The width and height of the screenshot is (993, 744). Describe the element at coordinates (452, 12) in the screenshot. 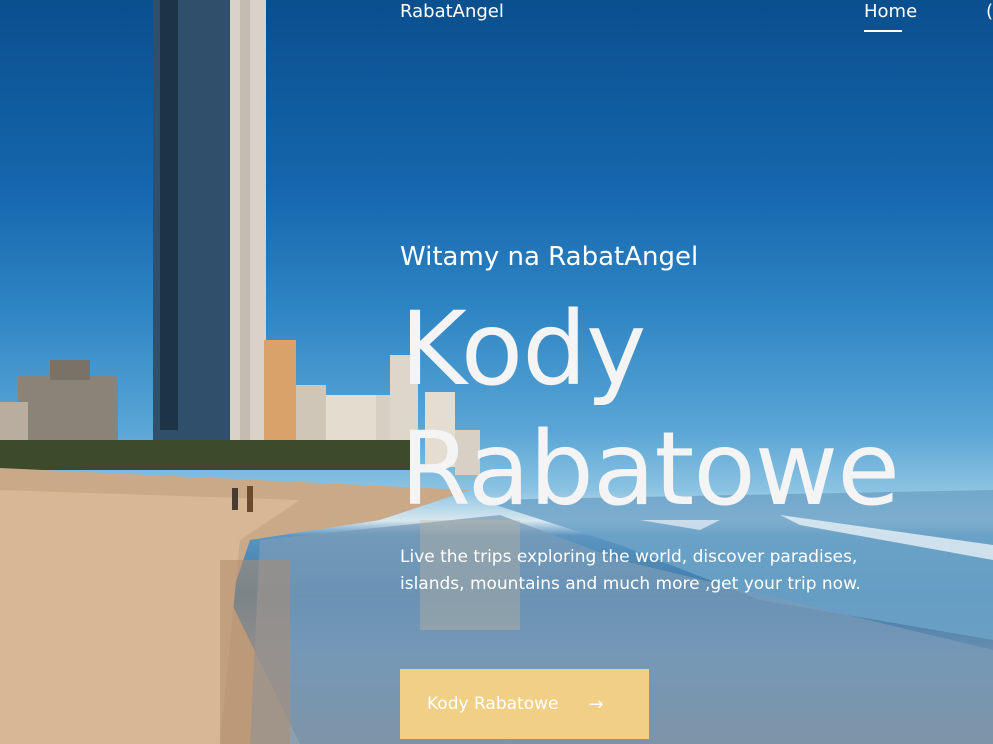

I see `brand-logo: RabatAngel` at that location.